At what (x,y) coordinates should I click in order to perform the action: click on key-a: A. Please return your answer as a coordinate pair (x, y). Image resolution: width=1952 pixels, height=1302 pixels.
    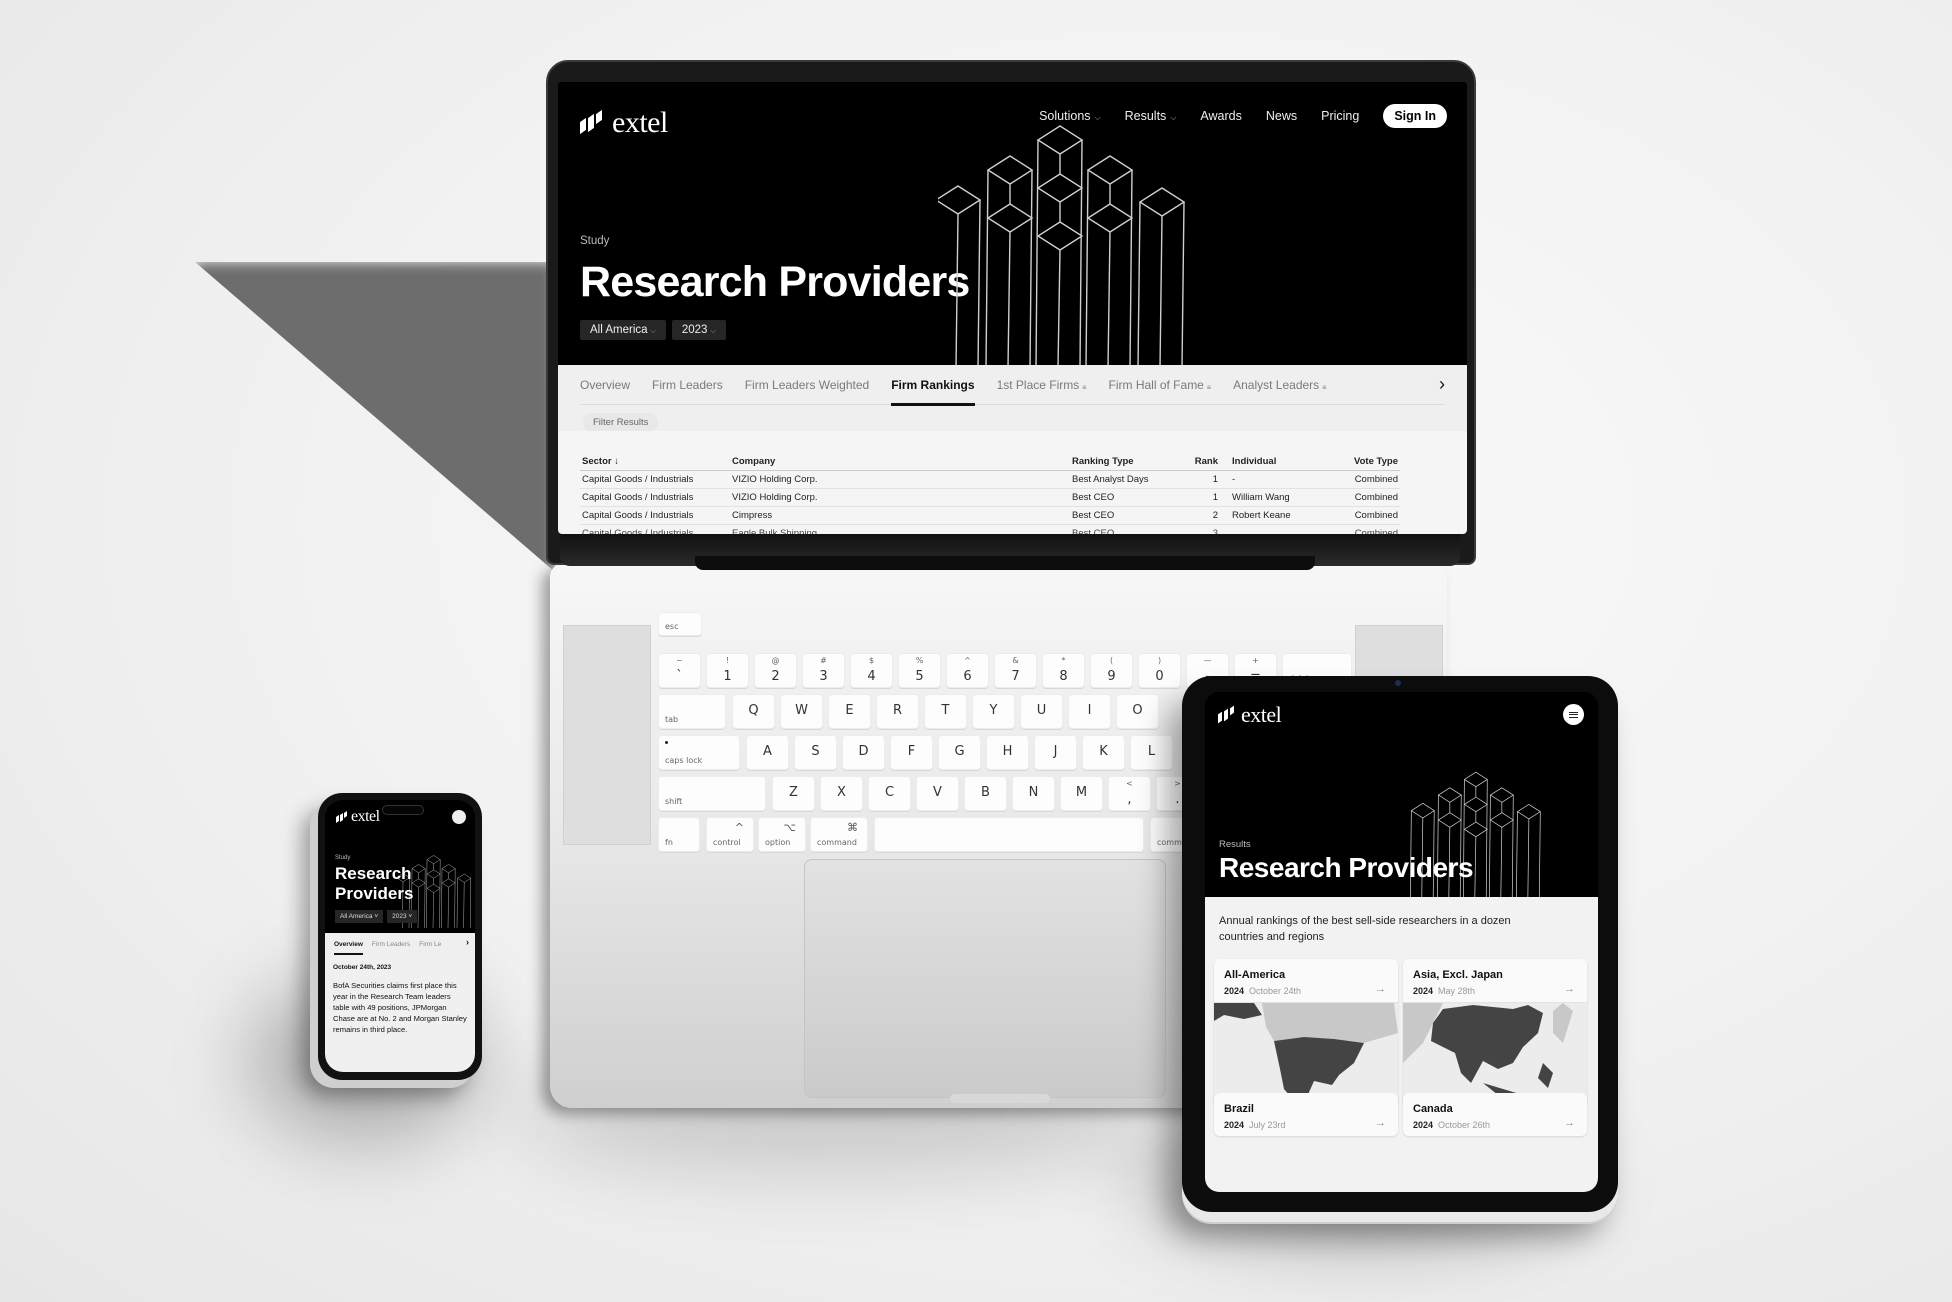
    Looking at the image, I should click on (767, 752).